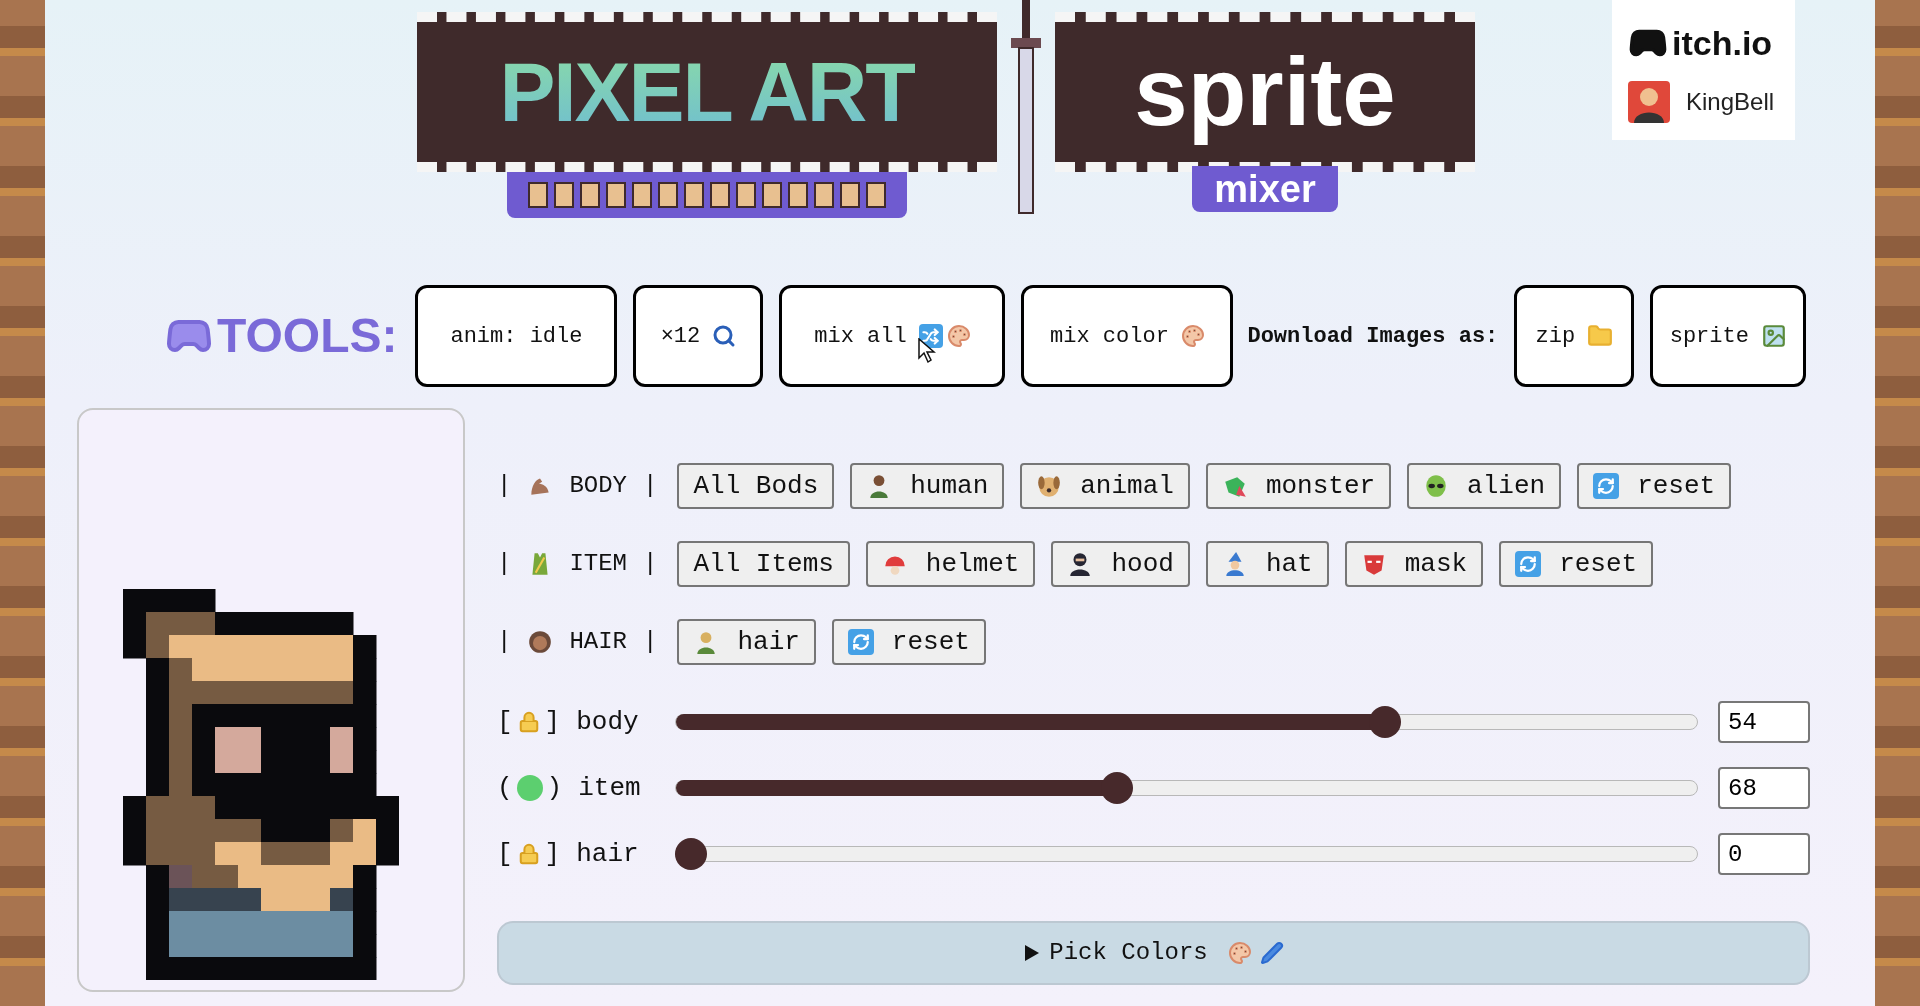  Describe the element at coordinates (598, 486) in the screenshot. I see `group-label: BODY` at that location.